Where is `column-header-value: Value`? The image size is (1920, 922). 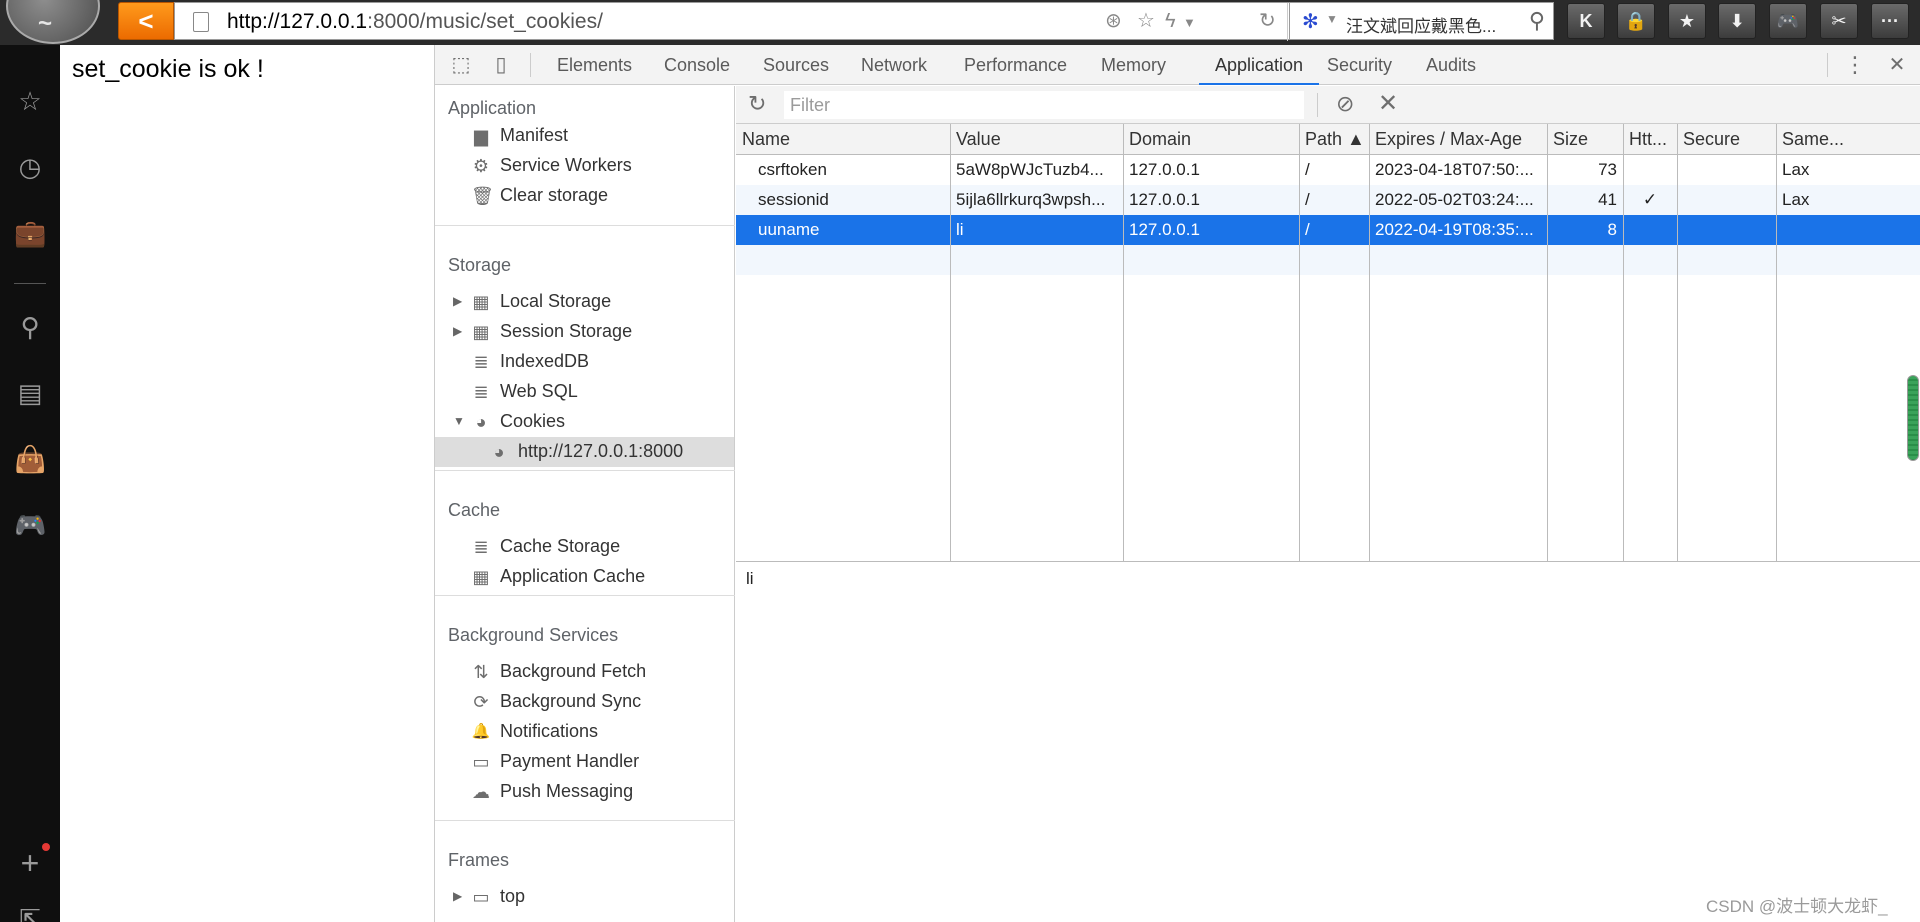
column-header-value: Value is located at coordinates (1036, 139).